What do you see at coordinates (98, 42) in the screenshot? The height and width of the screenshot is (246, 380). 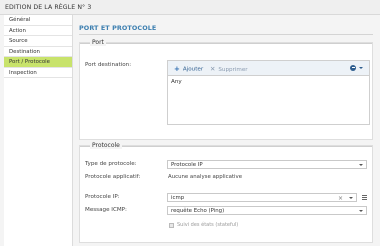 I see `port-group-title: Port` at bounding box center [98, 42].